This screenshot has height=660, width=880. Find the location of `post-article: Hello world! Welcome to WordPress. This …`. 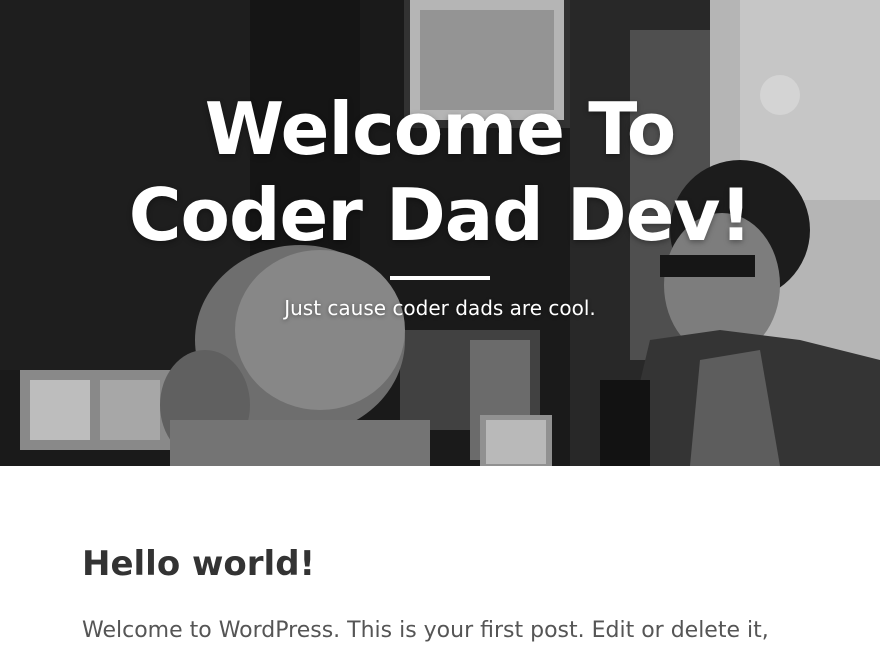

post-article: Hello world! Welcome to WordPress. This … is located at coordinates (481, 595).